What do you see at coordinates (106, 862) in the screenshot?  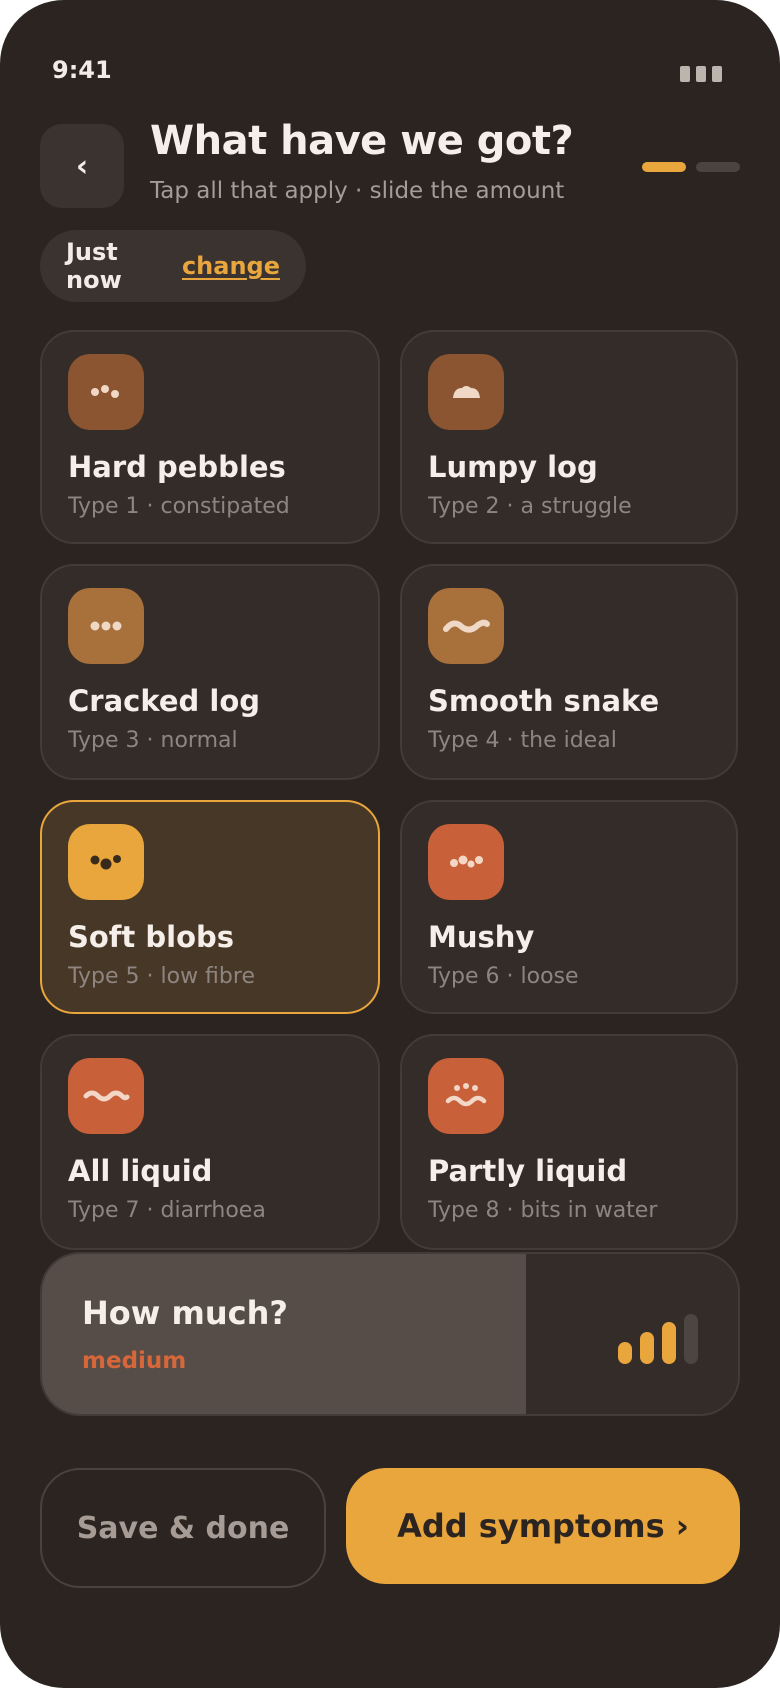 I see `blobs-icon` at bounding box center [106, 862].